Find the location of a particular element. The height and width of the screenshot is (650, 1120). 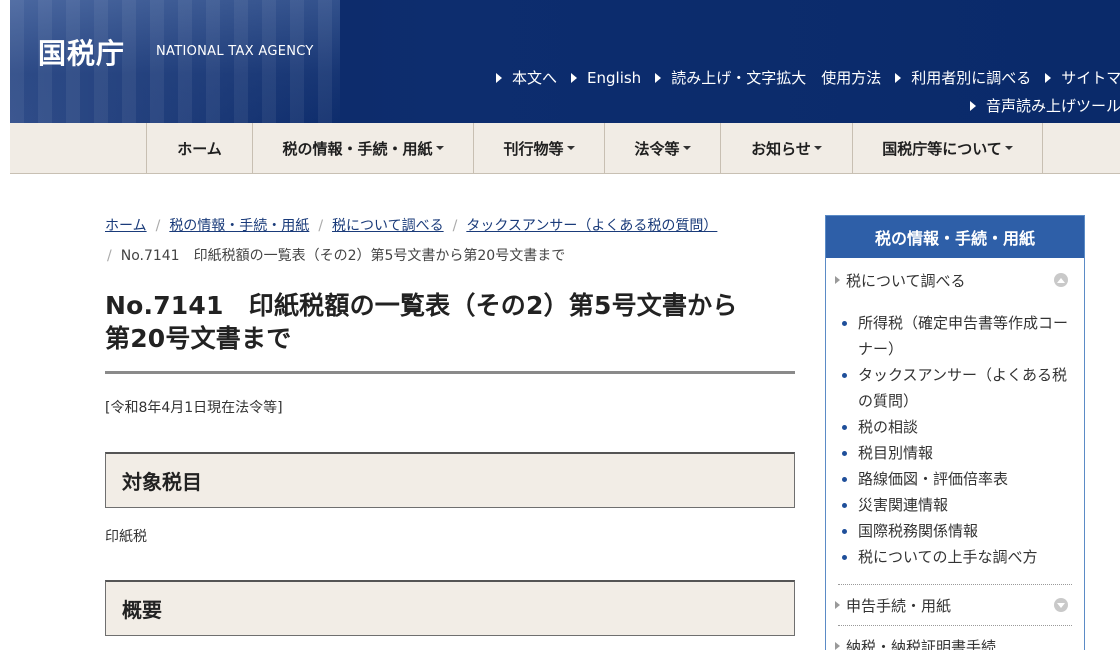

util-link-english: English is located at coordinates (606, 77).